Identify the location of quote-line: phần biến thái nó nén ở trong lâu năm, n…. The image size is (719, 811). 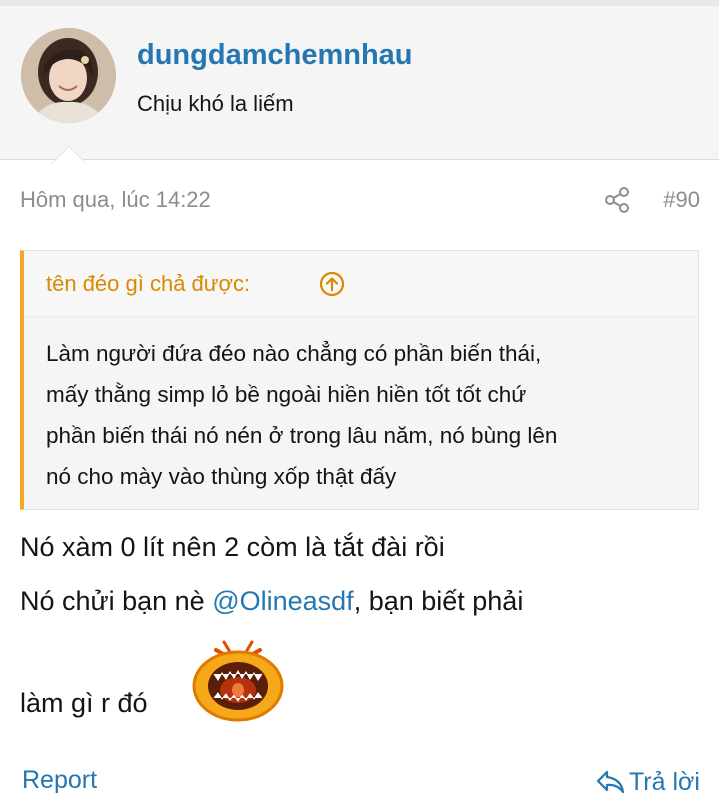
(302, 435).